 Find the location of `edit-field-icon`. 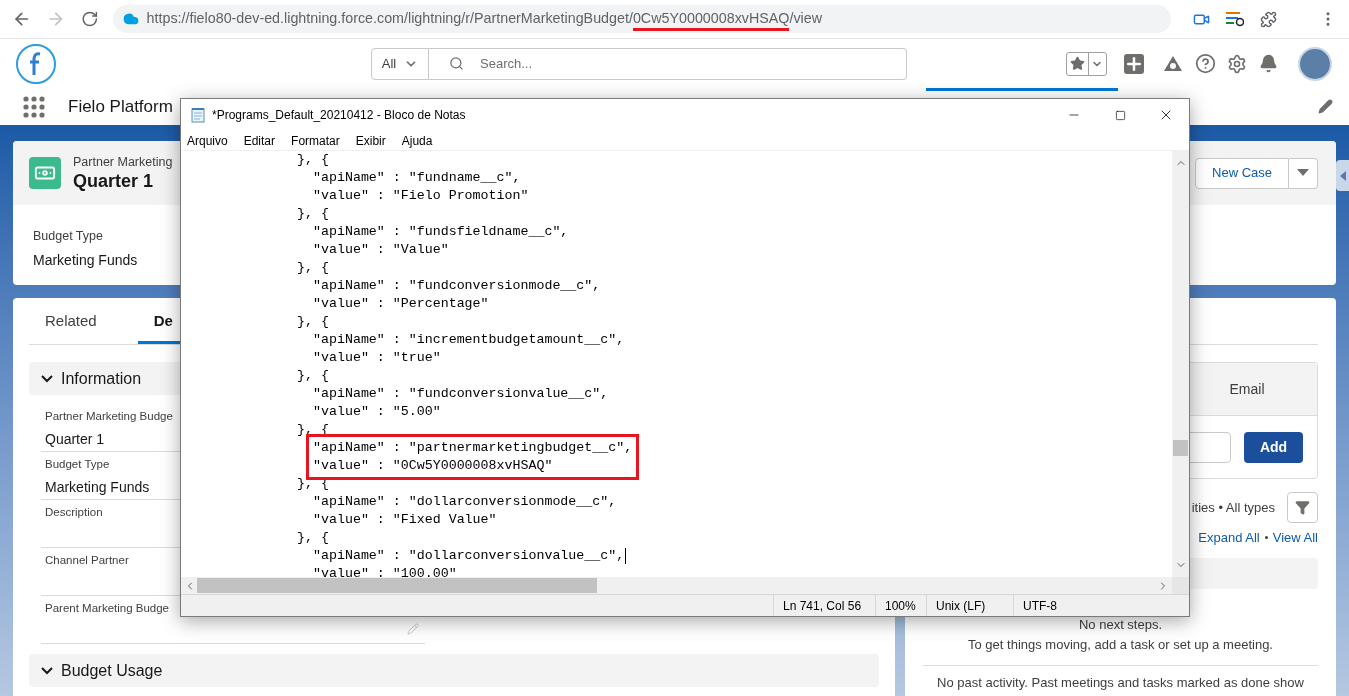

edit-field-icon is located at coordinates (413, 629).